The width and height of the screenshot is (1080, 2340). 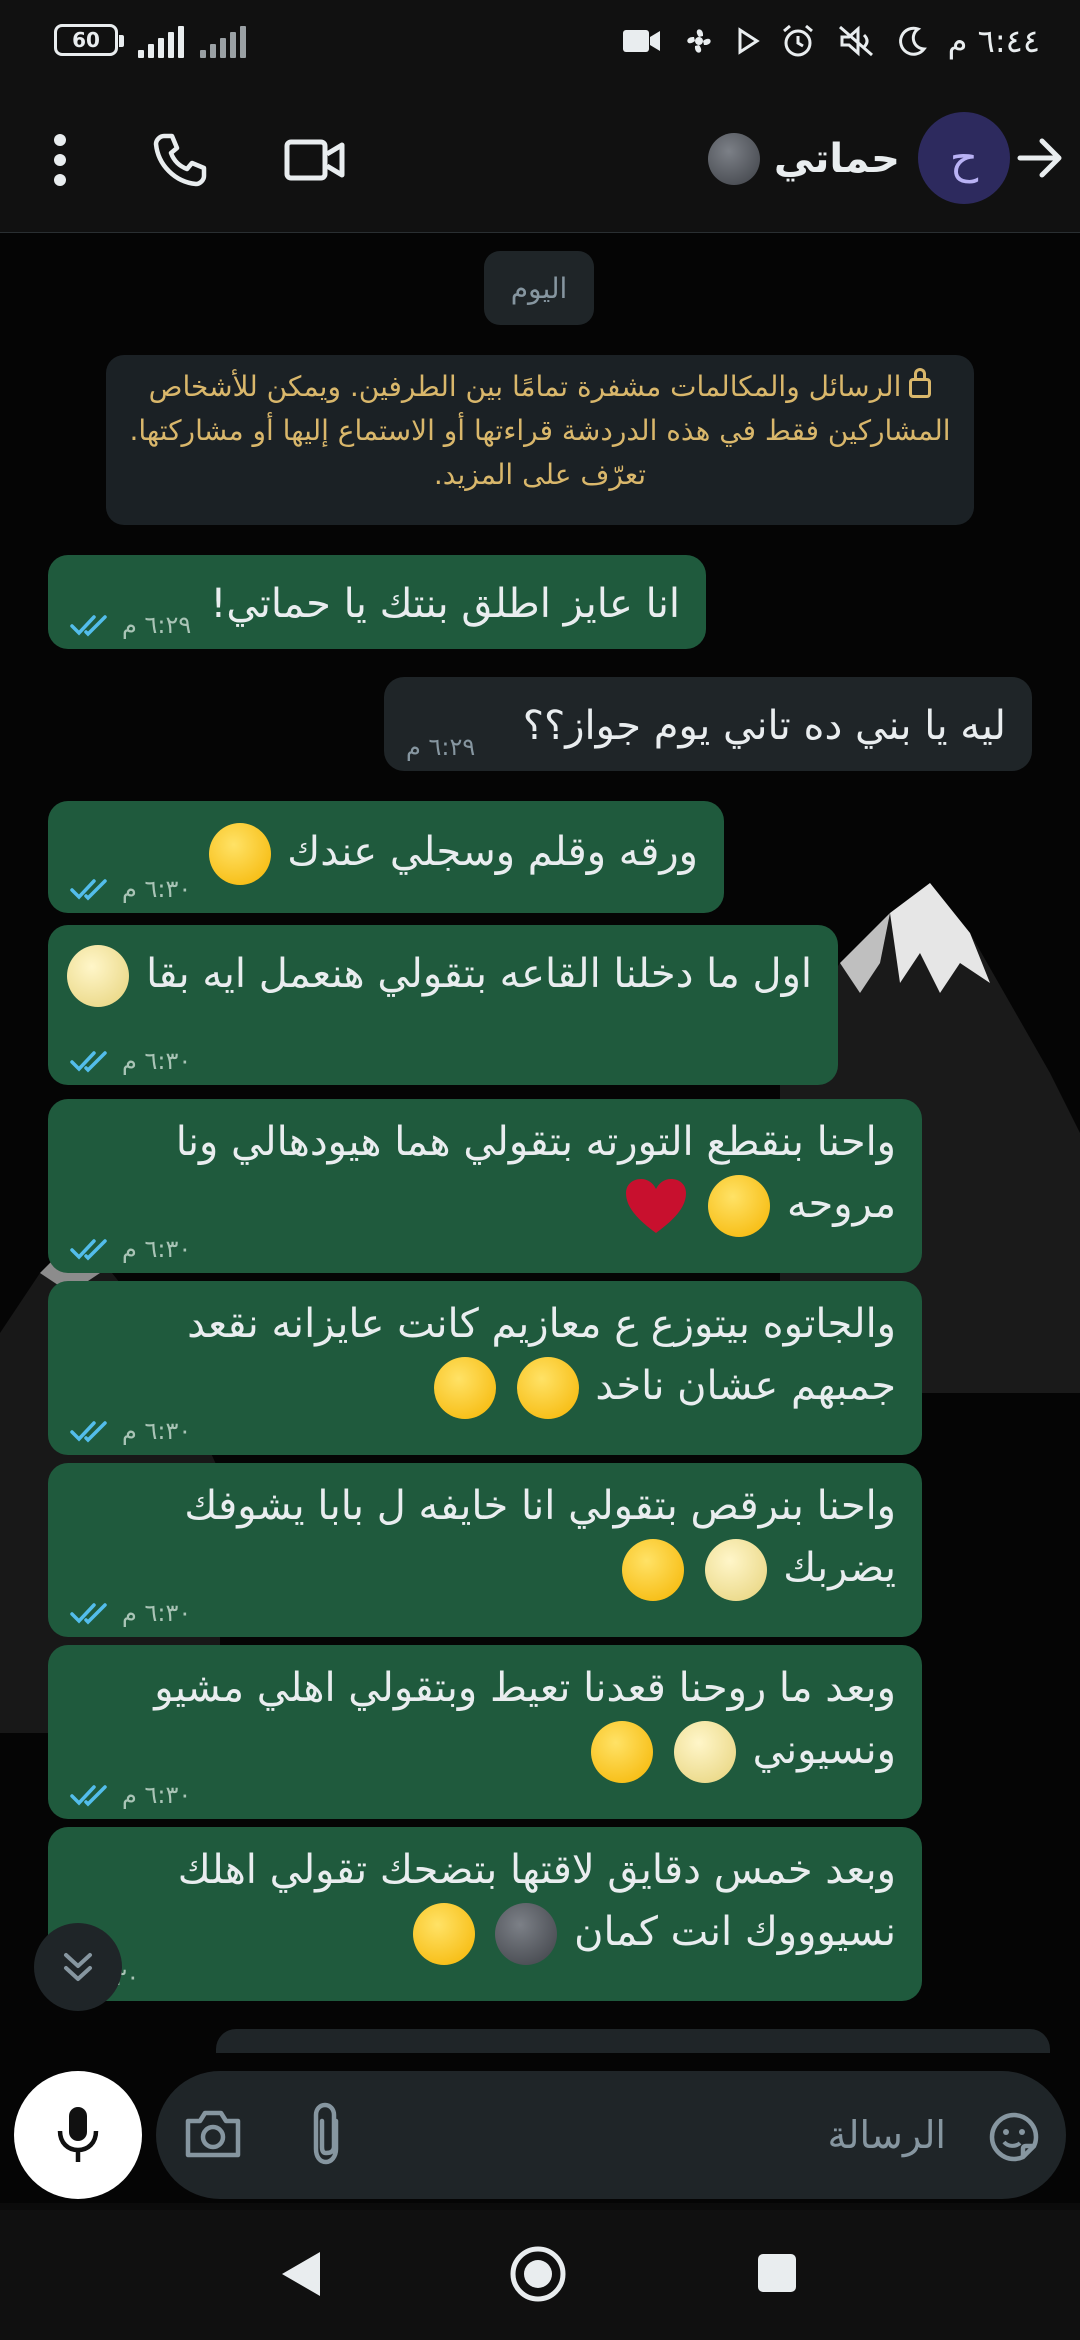 What do you see at coordinates (836, 159) in the screenshot?
I see `contact-name: حماتي` at bounding box center [836, 159].